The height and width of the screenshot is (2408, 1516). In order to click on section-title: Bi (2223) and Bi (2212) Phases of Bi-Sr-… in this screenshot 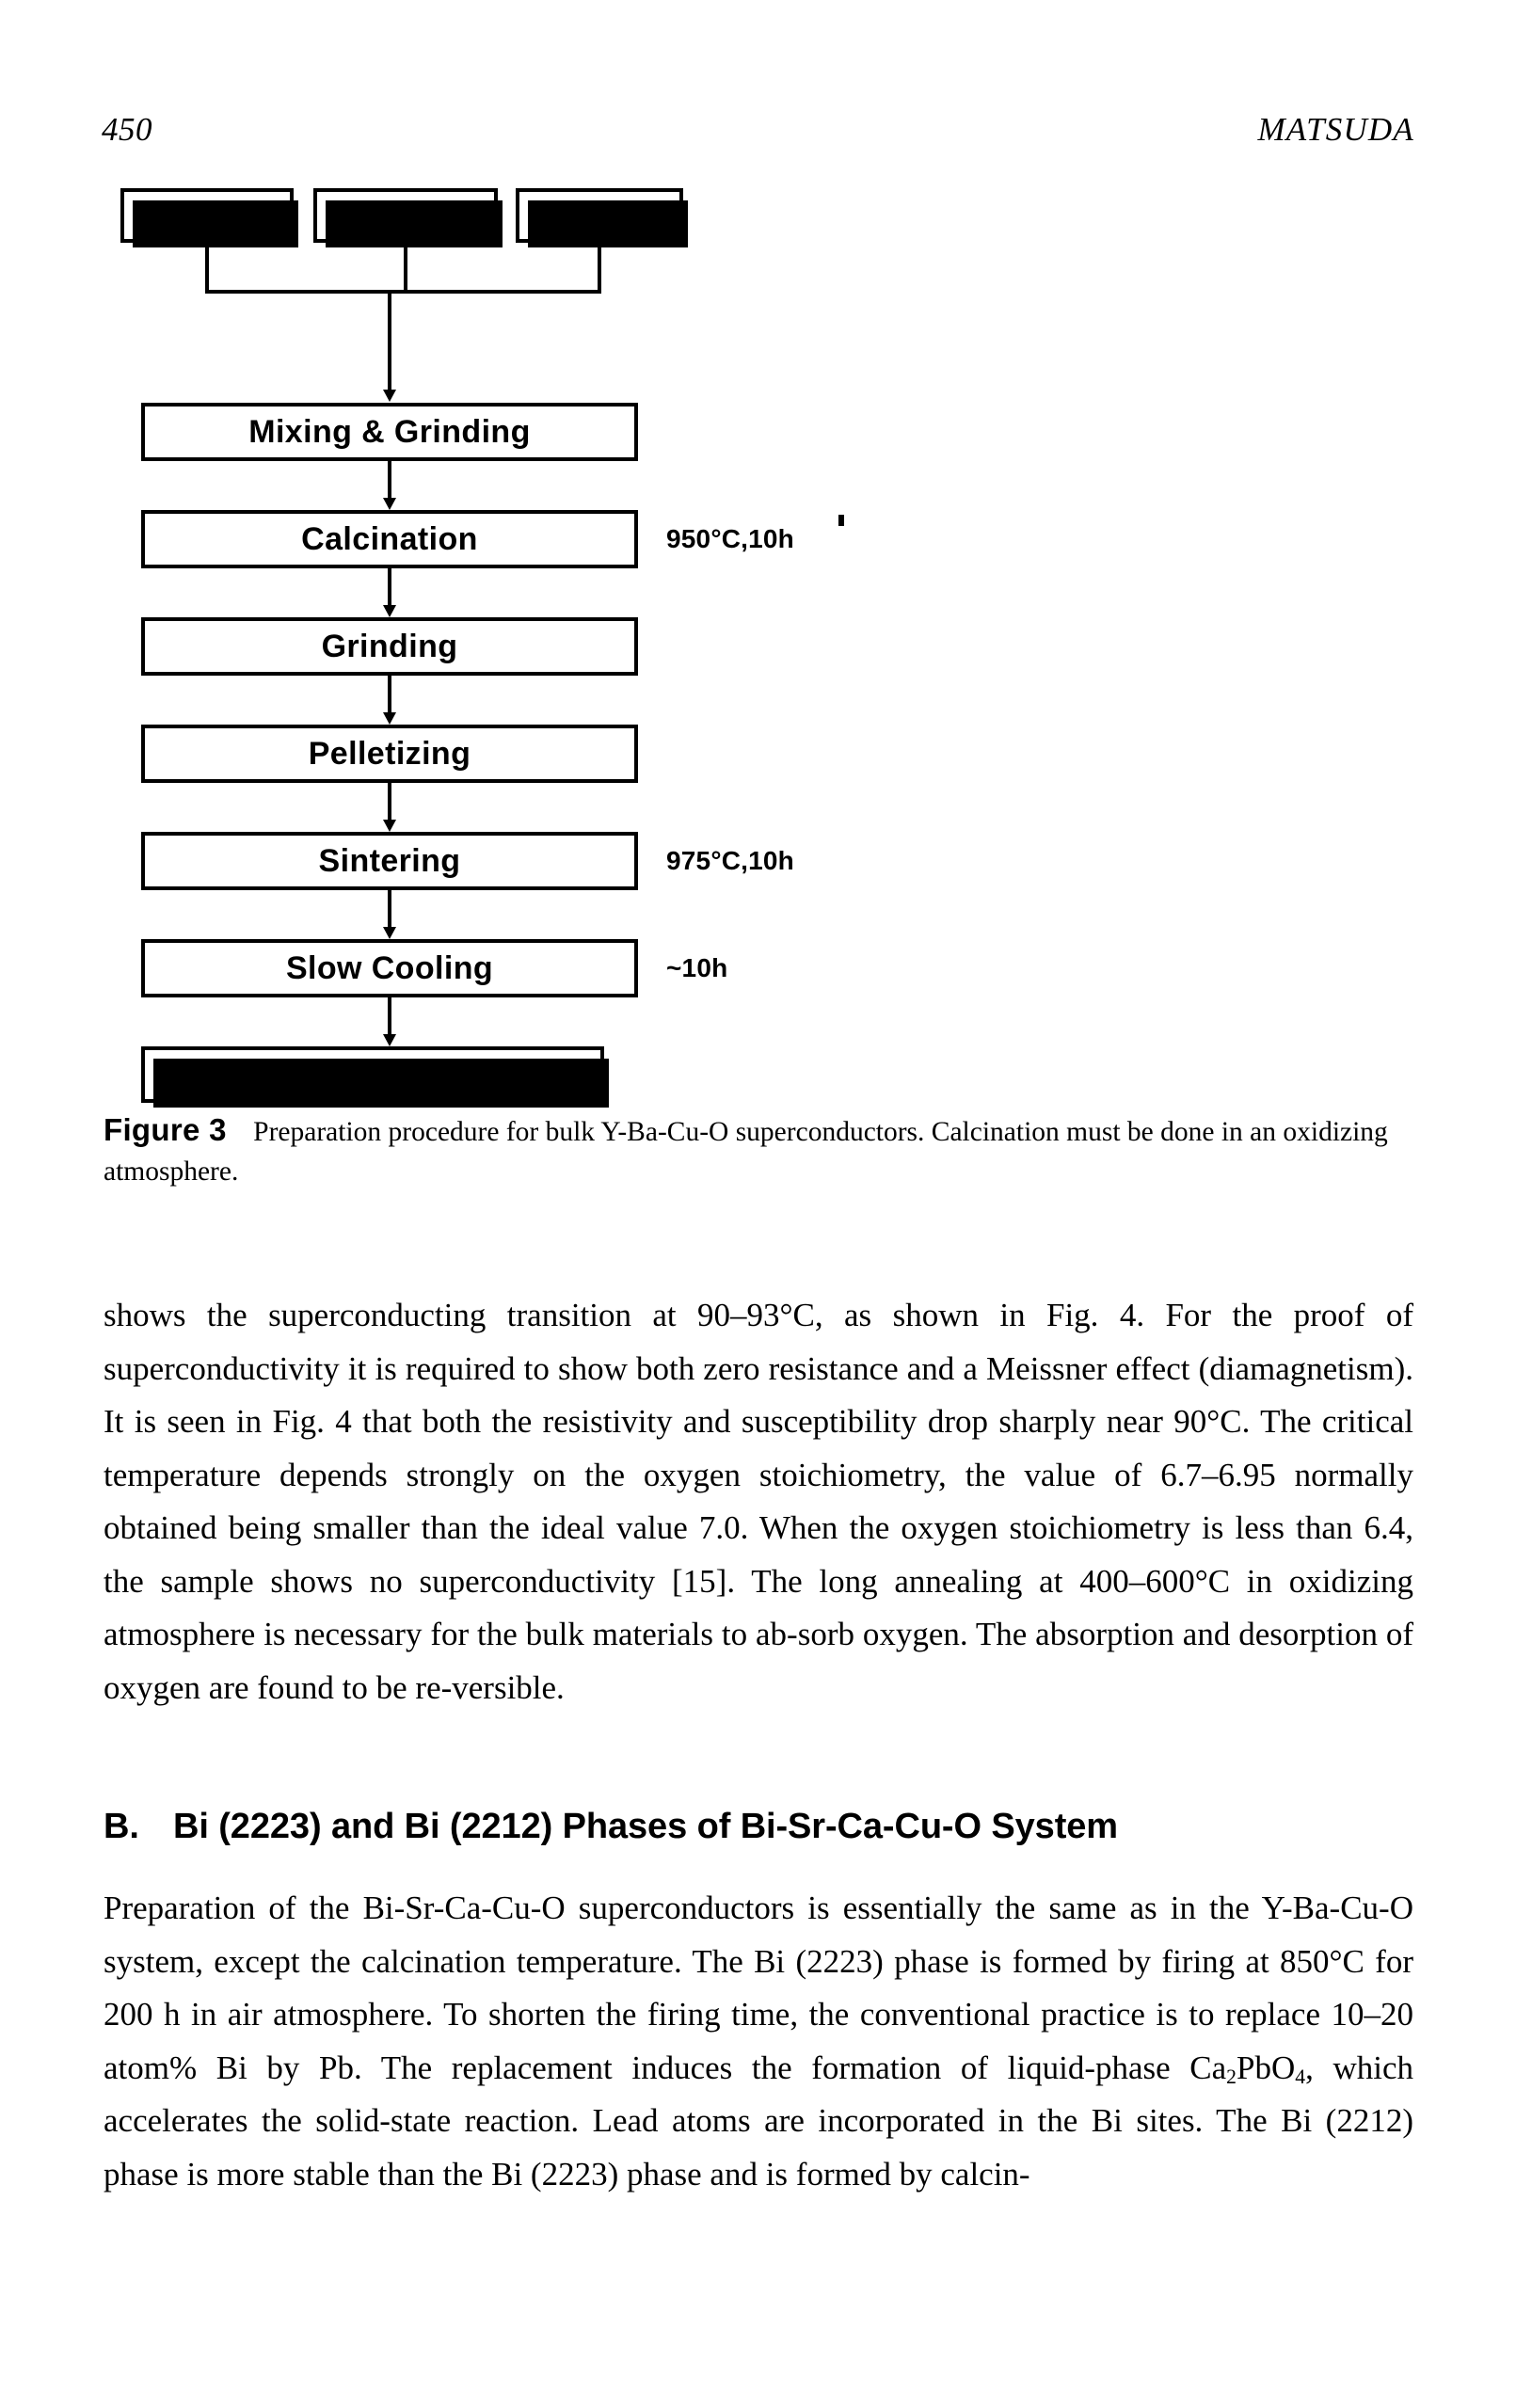, I will do `click(645, 1826)`.